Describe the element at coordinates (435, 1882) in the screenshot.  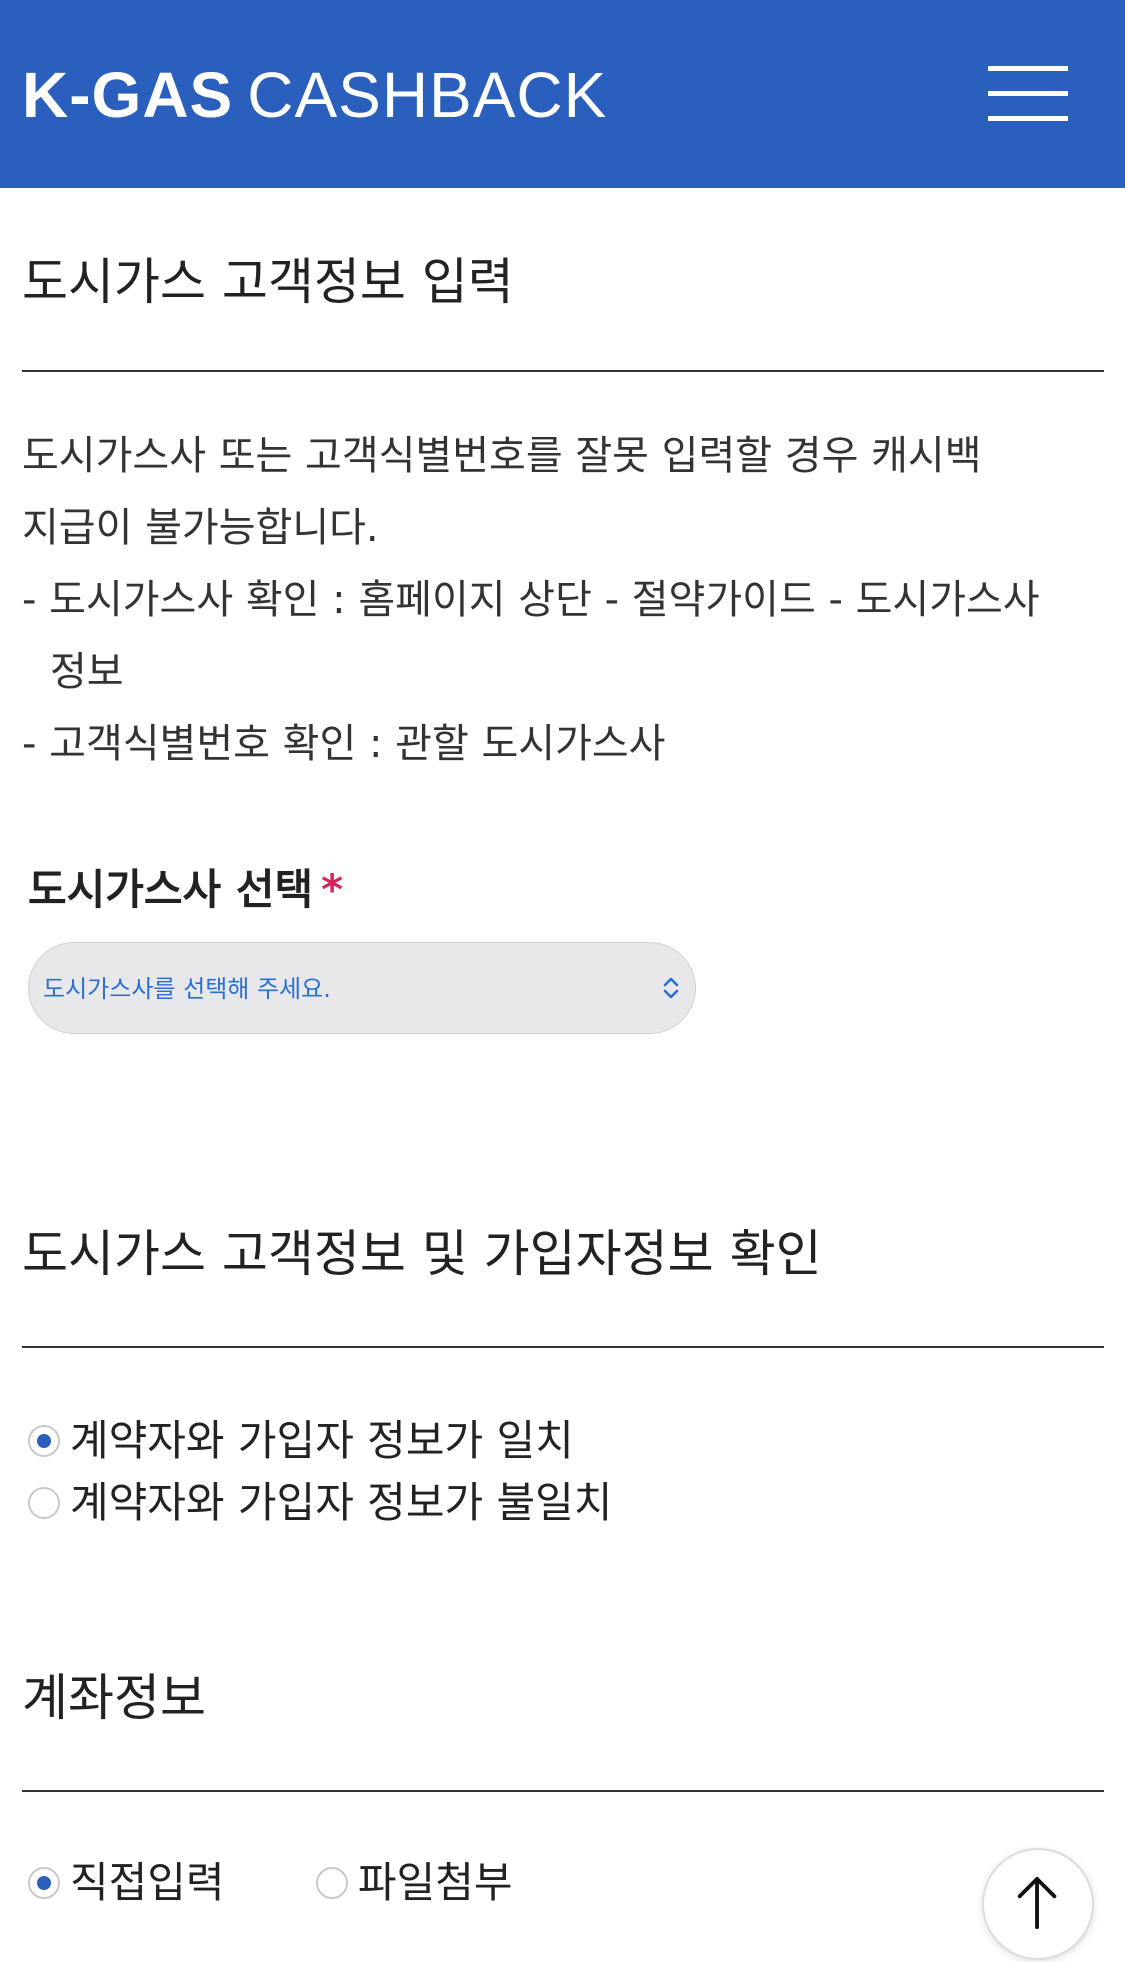
I see `radio-label: 파일첨부` at that location.